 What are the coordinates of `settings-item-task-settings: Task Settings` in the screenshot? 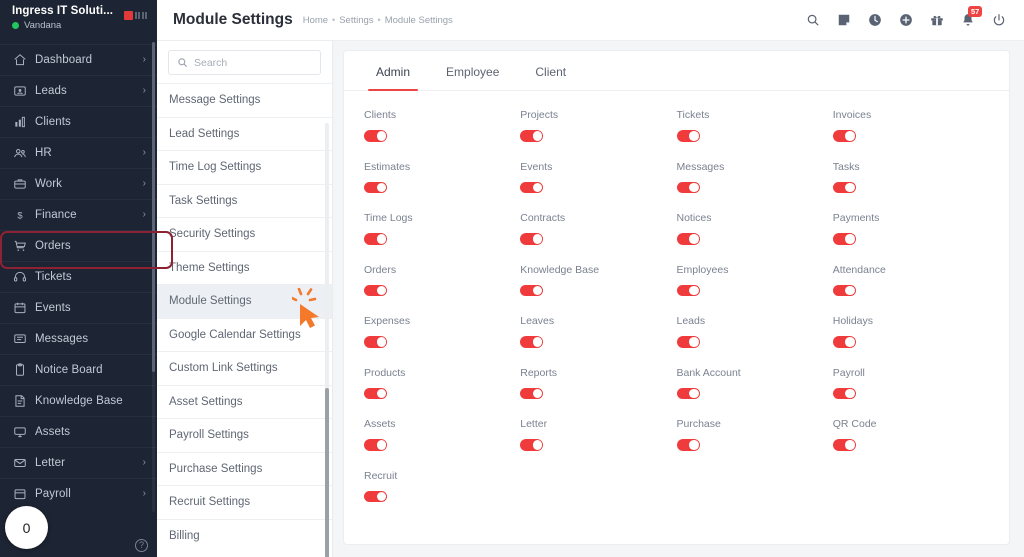 It's located at (244, 200).